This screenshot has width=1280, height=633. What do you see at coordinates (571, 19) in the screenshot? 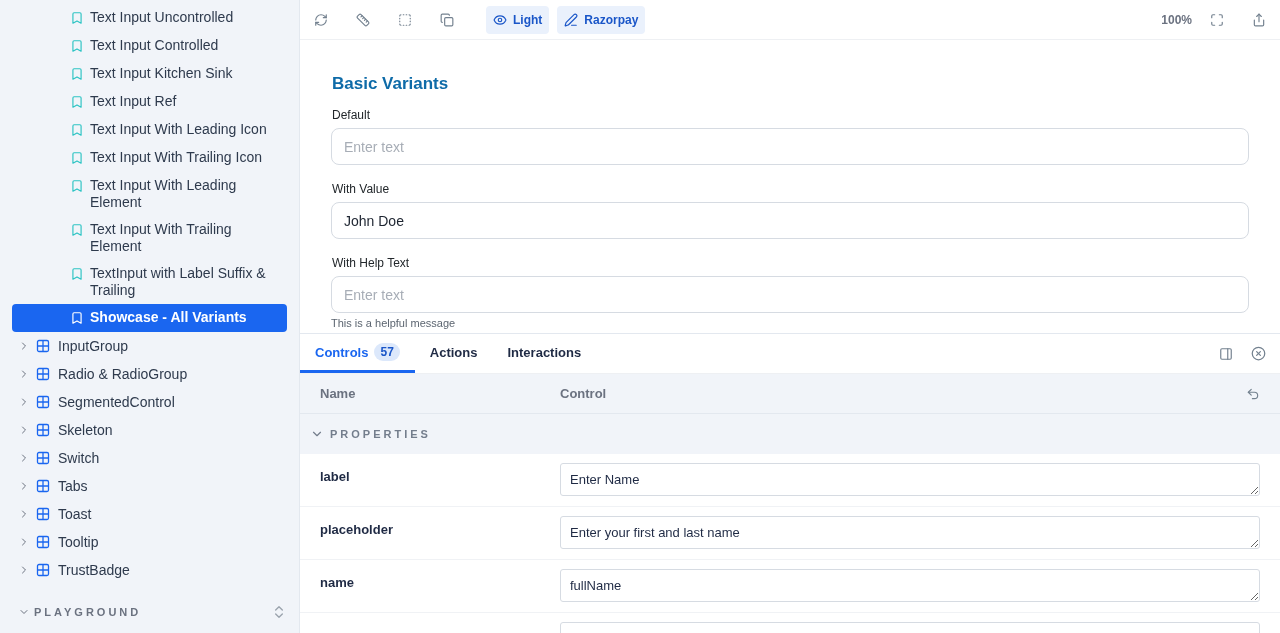
I see `pen-icon` at bounding box center [571, 19].